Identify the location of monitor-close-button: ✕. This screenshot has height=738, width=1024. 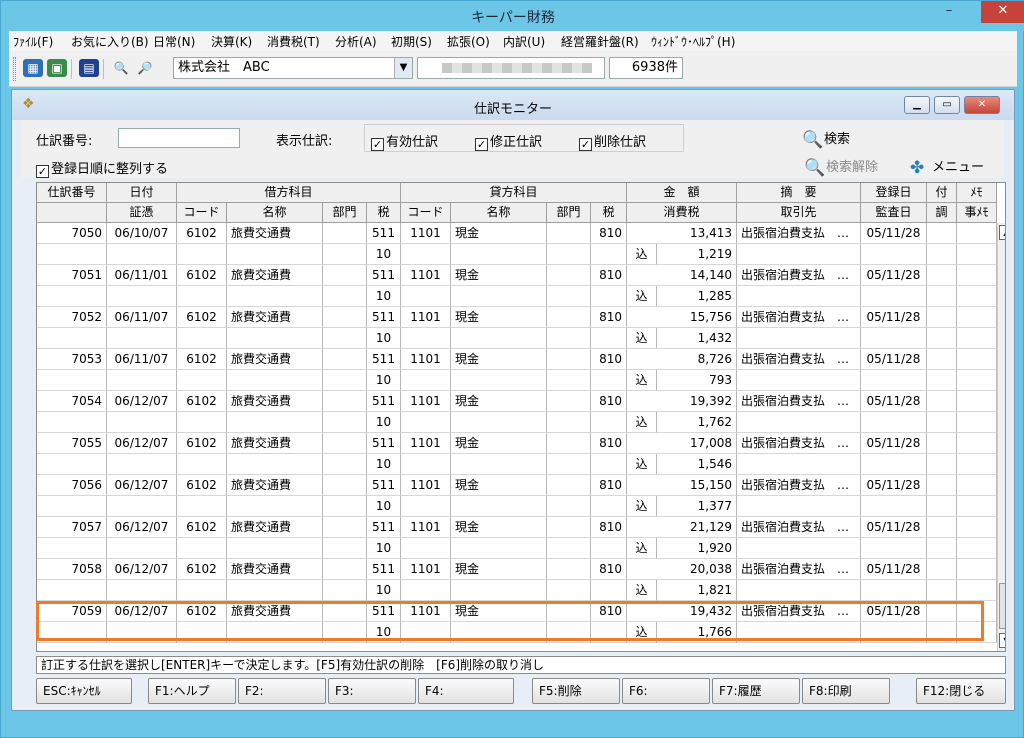
(982, 105).